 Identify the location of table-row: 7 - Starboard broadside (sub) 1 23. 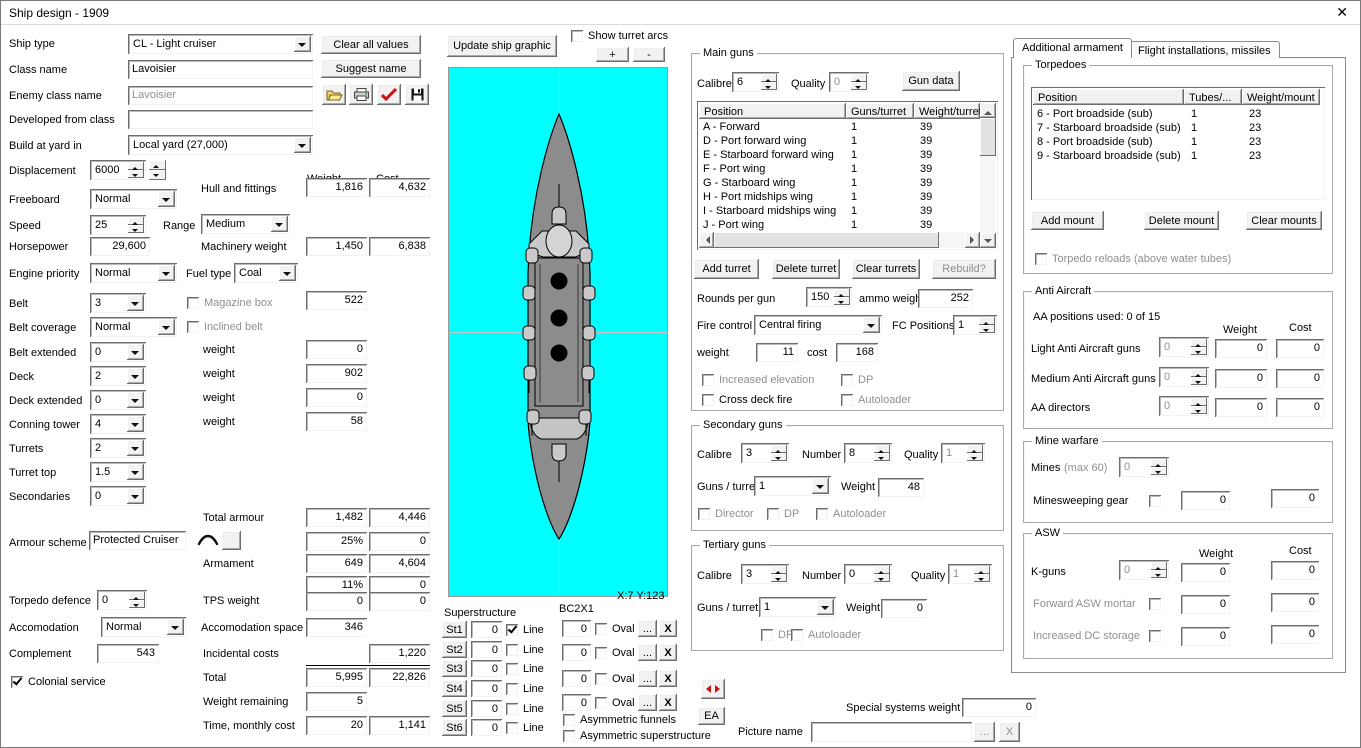
(1178, 128).